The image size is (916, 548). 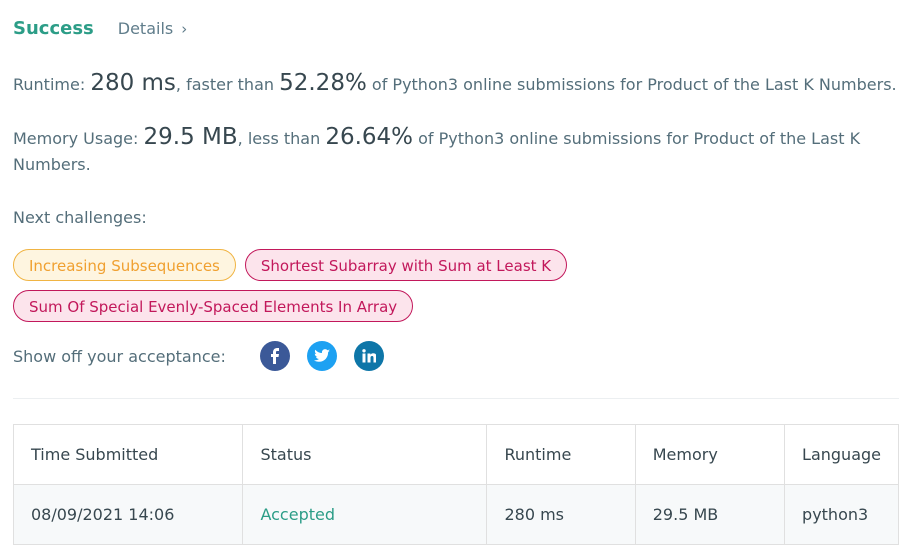 I want to click on memory-percent: 26.64%, so click(x=369, y=137).